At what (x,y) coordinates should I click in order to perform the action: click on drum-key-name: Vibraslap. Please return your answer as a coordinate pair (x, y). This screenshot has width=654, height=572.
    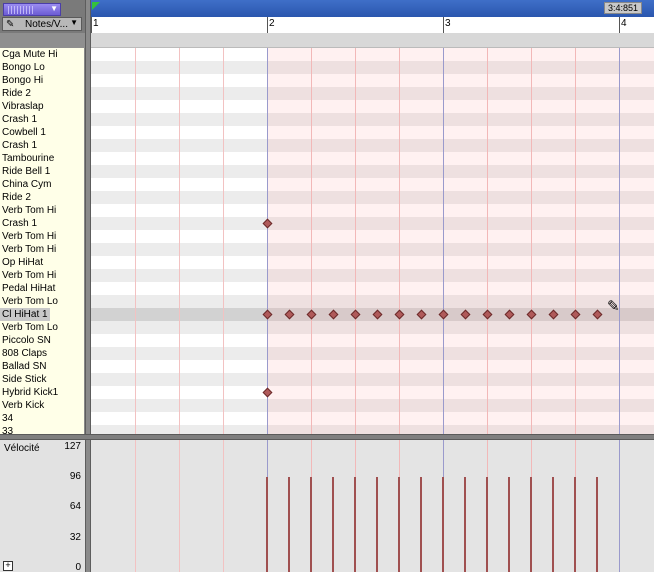
    Looking at the image, I should click on (23, 106).